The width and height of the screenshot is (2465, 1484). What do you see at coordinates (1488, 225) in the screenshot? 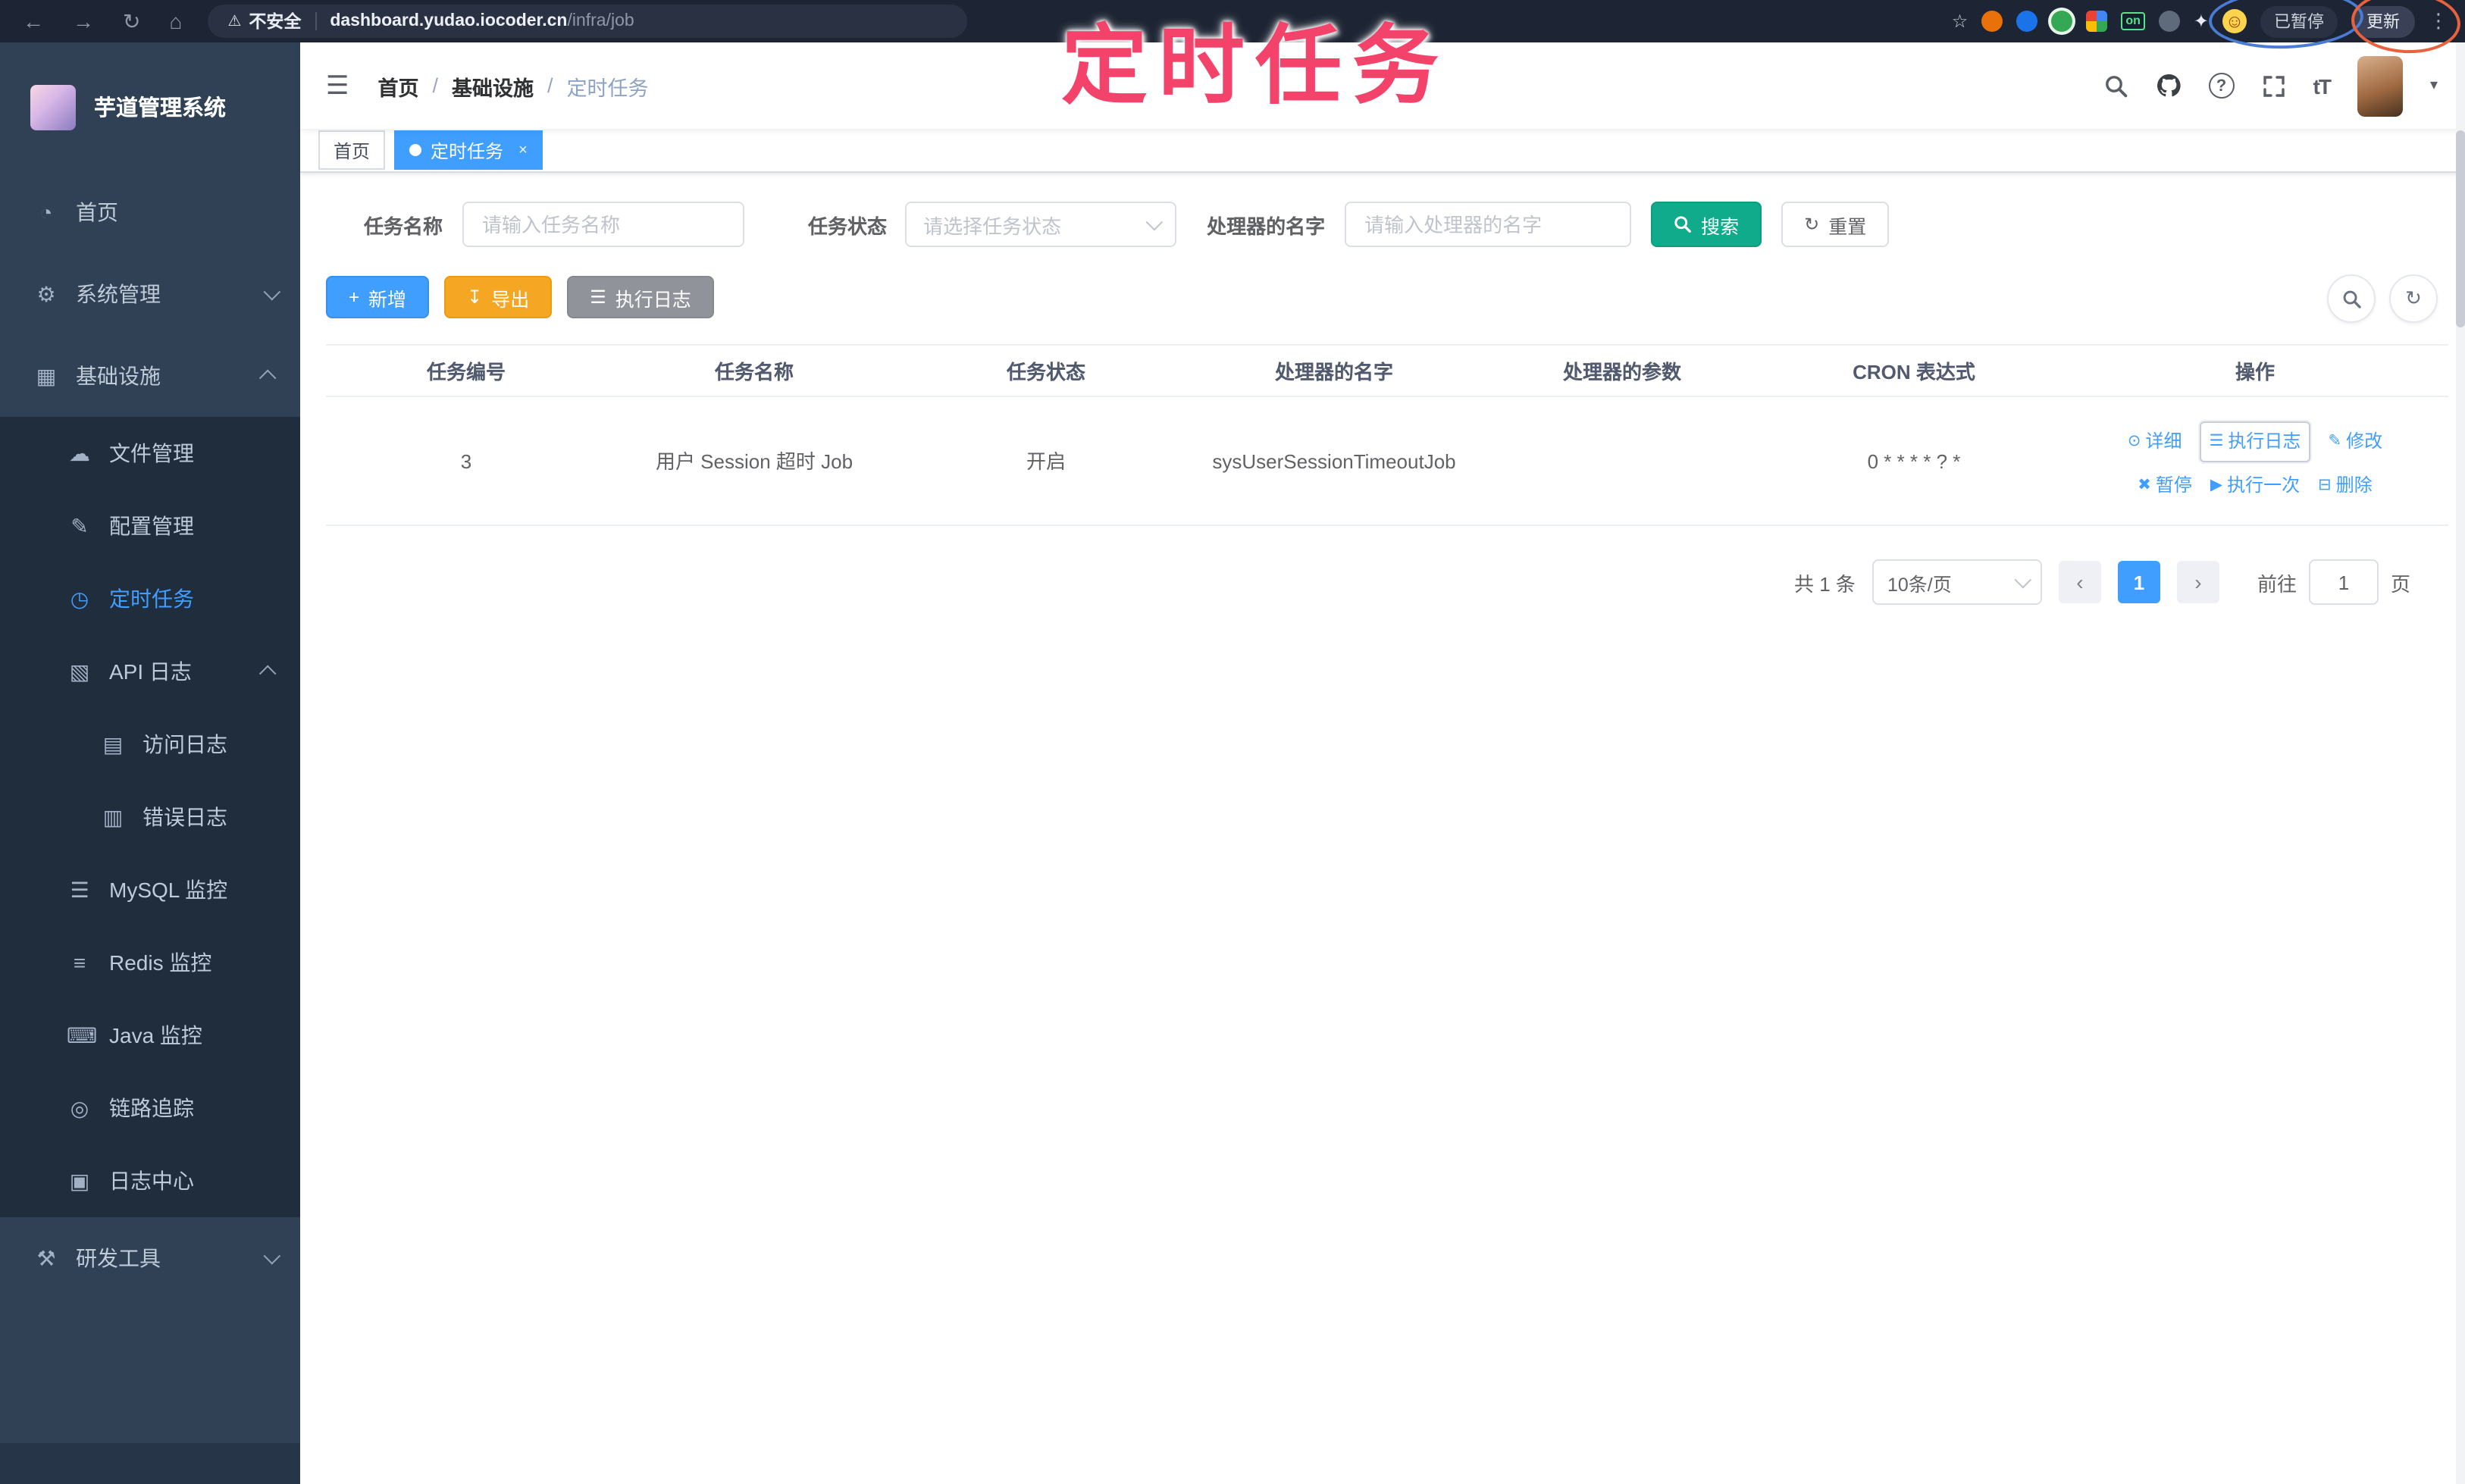
I see `handler-name-input` at bounding box center [1488, 225].